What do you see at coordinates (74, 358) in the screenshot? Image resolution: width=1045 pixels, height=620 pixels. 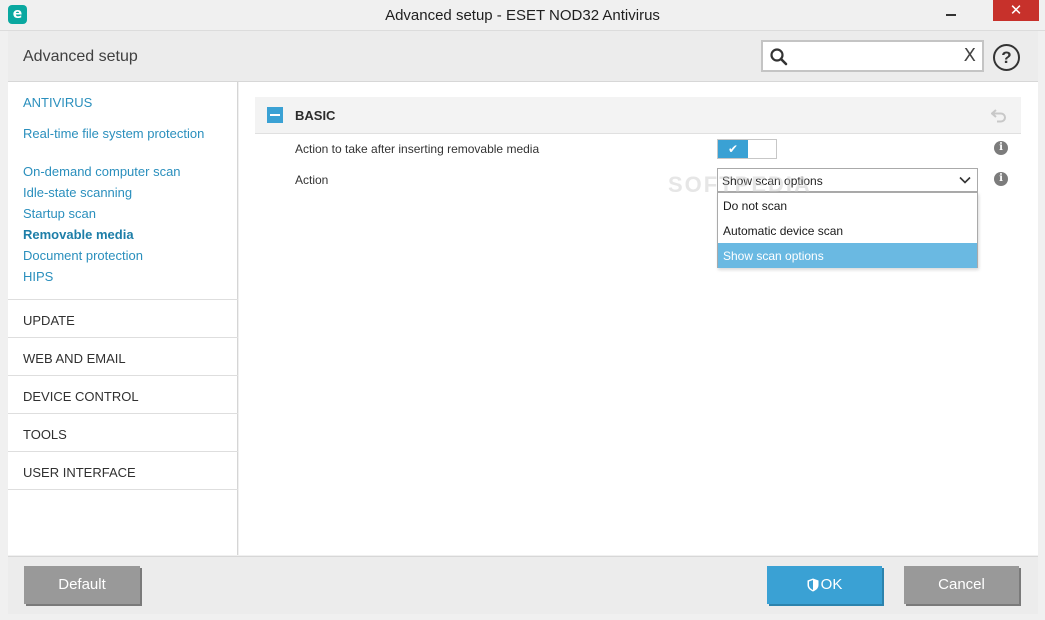 I see `sidebar-category-web-and-email: WEB AND EMAIL` at bounding box center [74, 358].